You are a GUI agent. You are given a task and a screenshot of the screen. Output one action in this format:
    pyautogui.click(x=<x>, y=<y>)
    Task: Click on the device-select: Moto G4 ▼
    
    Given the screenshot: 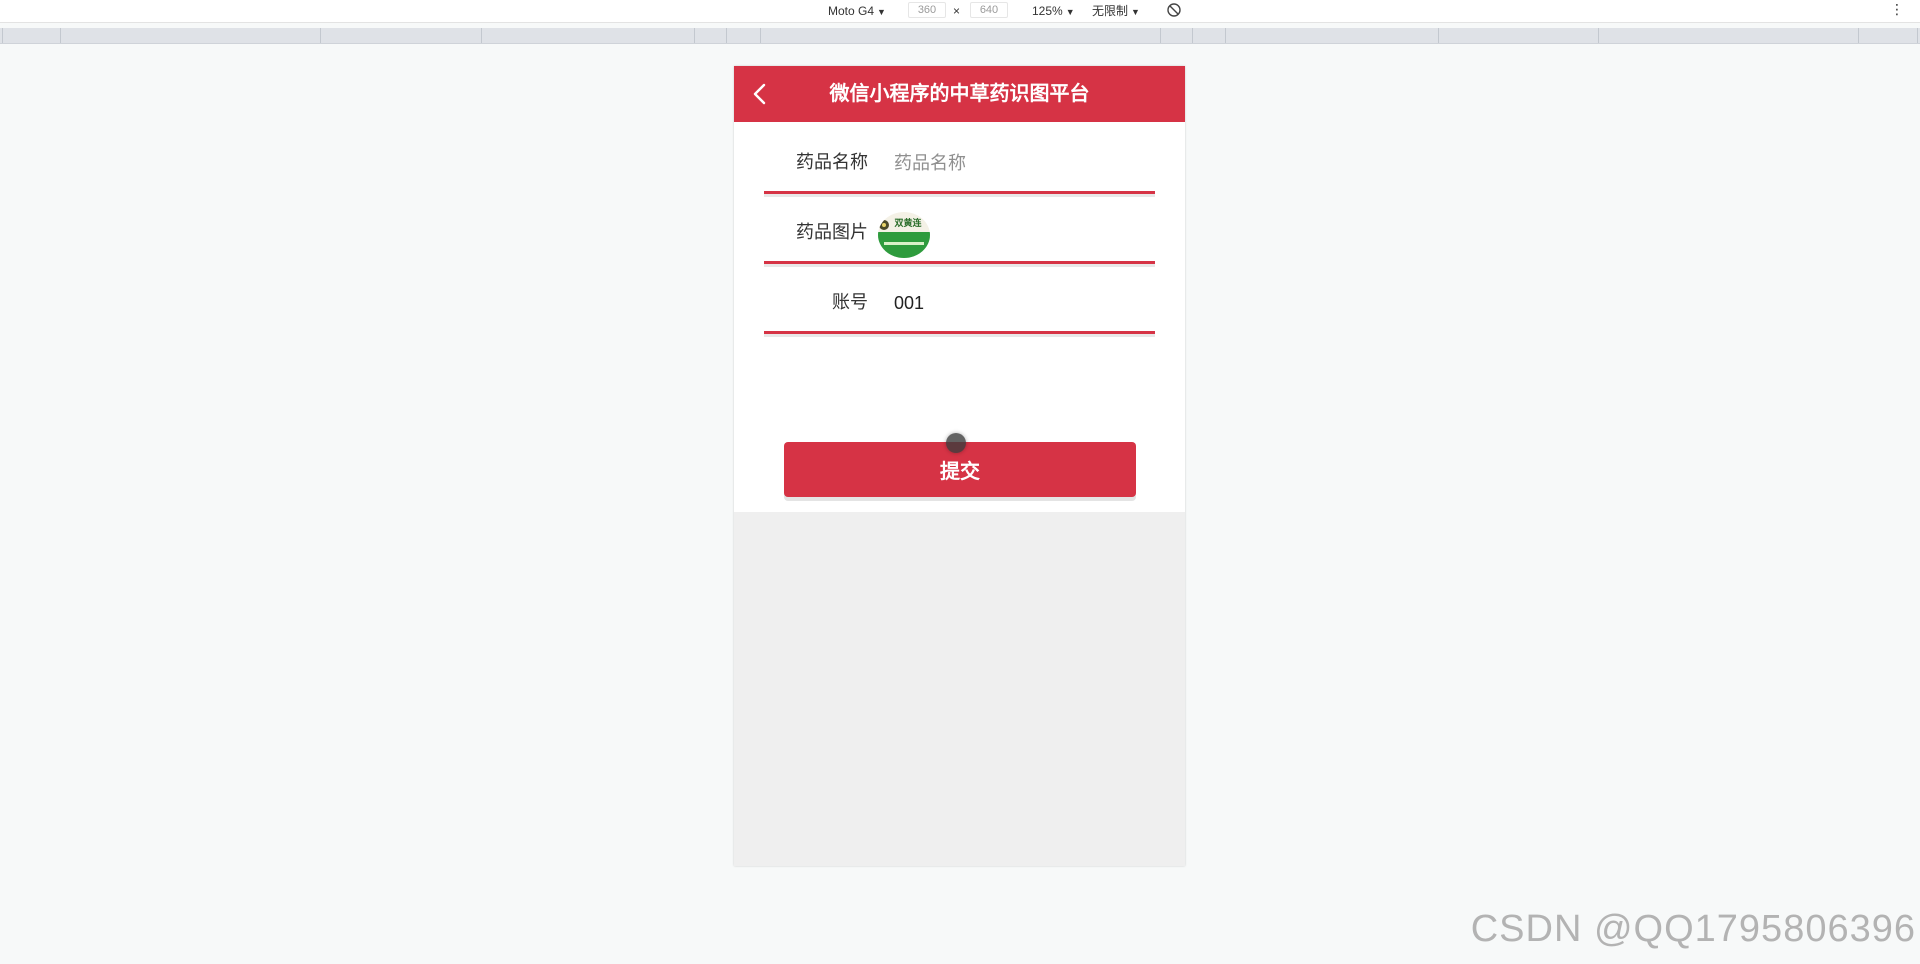 What is the action you would take?
    pyautogui.click(x=857, y=11)
    